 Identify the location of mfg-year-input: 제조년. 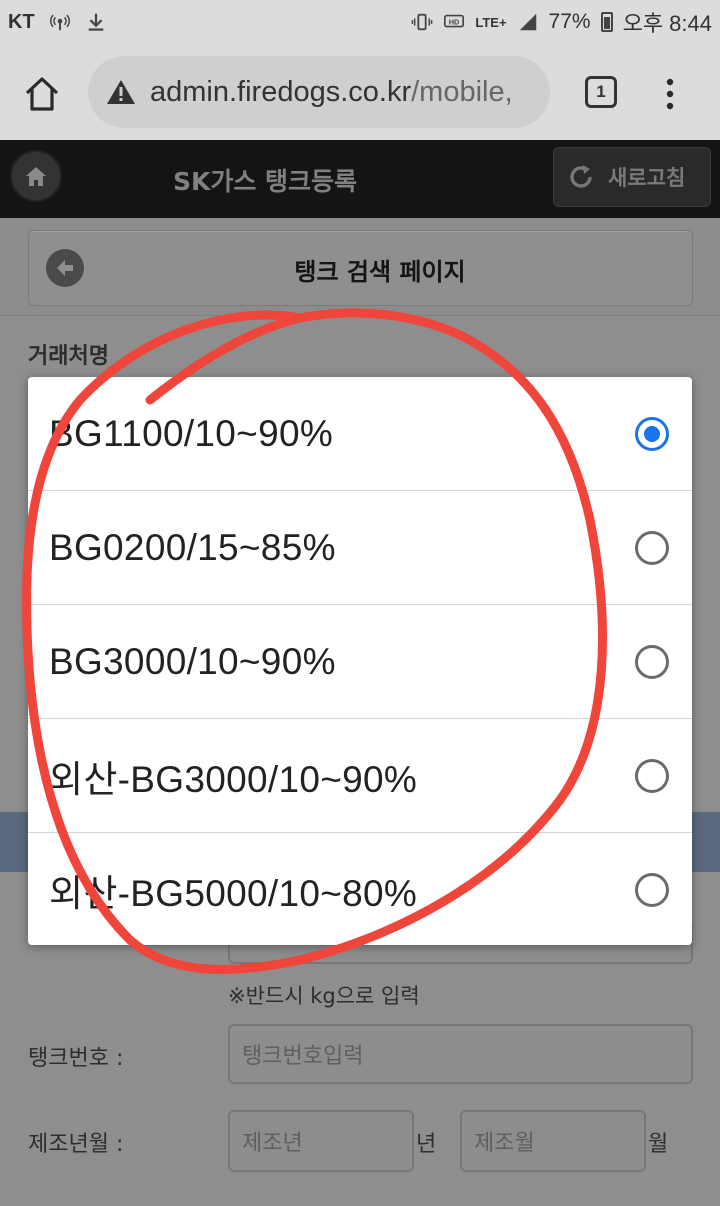
(321, 1141).